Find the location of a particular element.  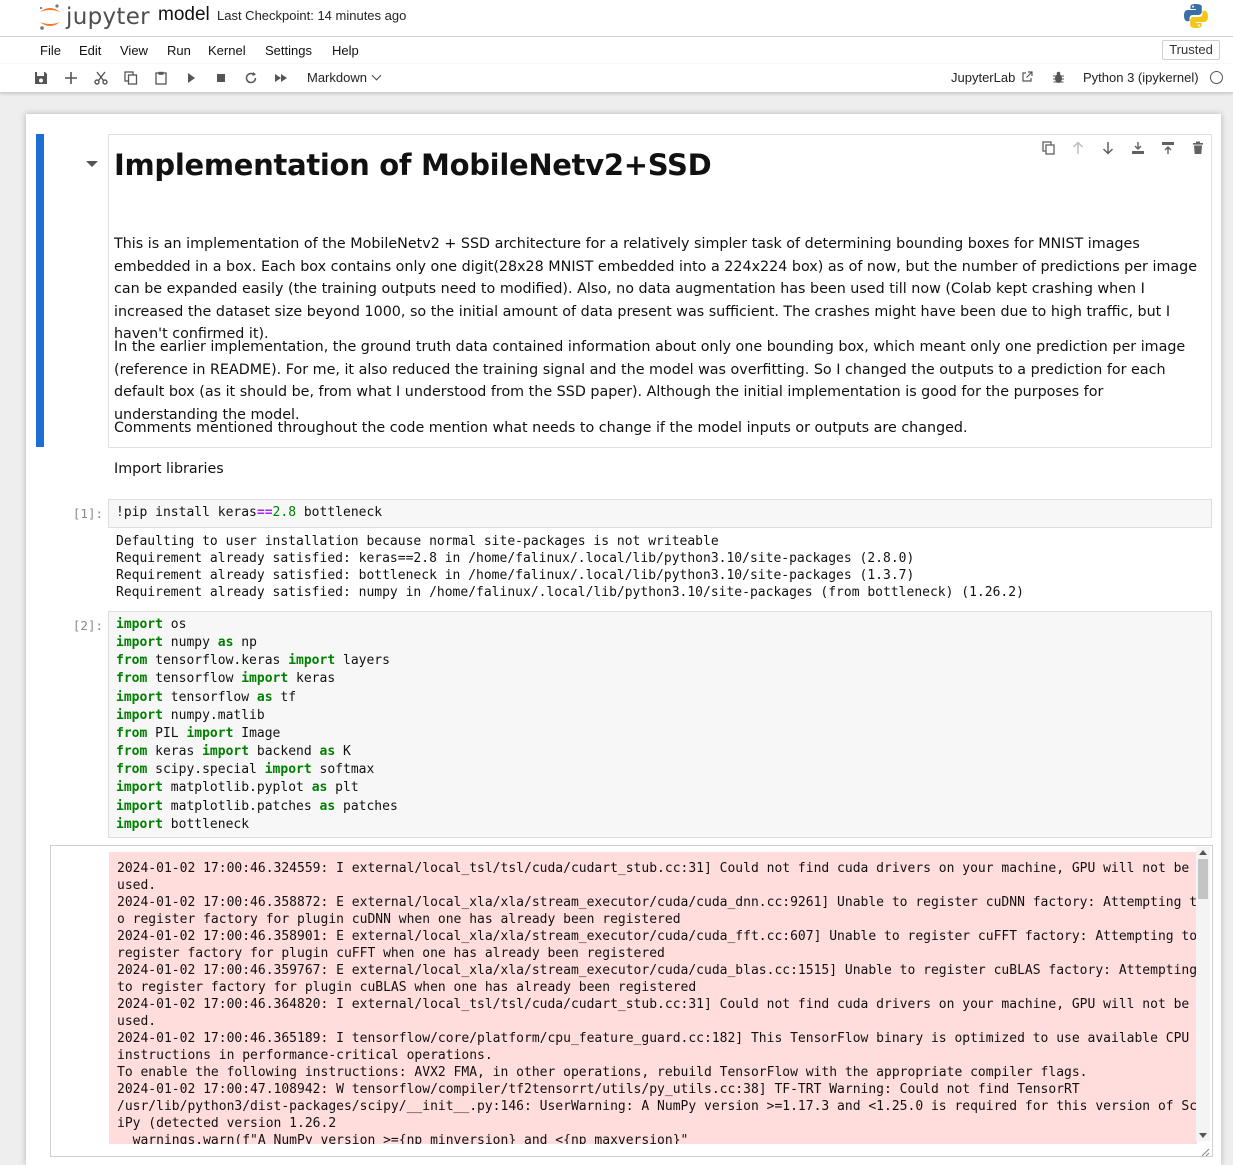

code-line: from keras import backend as K is located at coordinates (233, 752).